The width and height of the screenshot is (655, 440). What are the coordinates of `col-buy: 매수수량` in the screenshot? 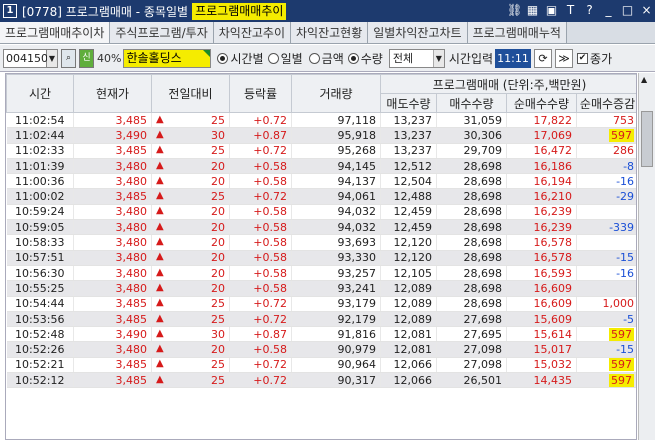 It's located at (471, 103).